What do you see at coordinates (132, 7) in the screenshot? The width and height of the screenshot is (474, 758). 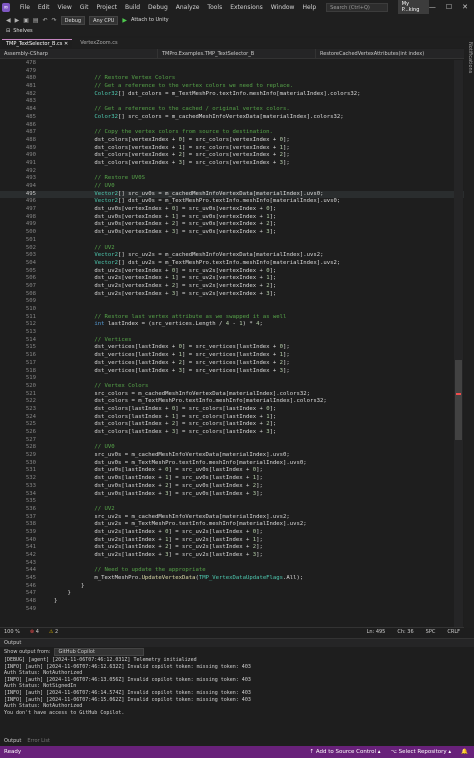 I see `menu-item-build: Build` at bounding box center [132, 7].